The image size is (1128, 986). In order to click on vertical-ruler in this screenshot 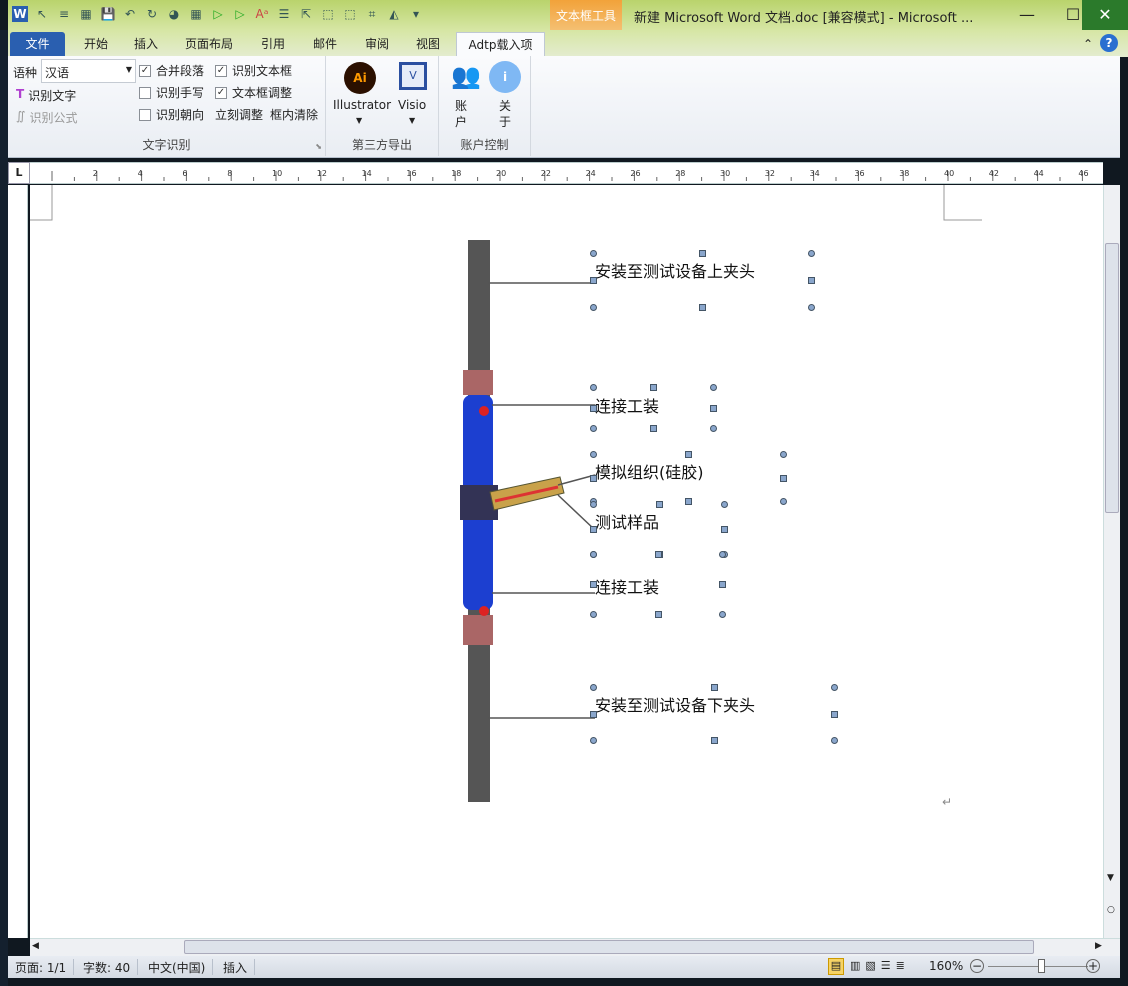, I will do `click(18, 561)`.